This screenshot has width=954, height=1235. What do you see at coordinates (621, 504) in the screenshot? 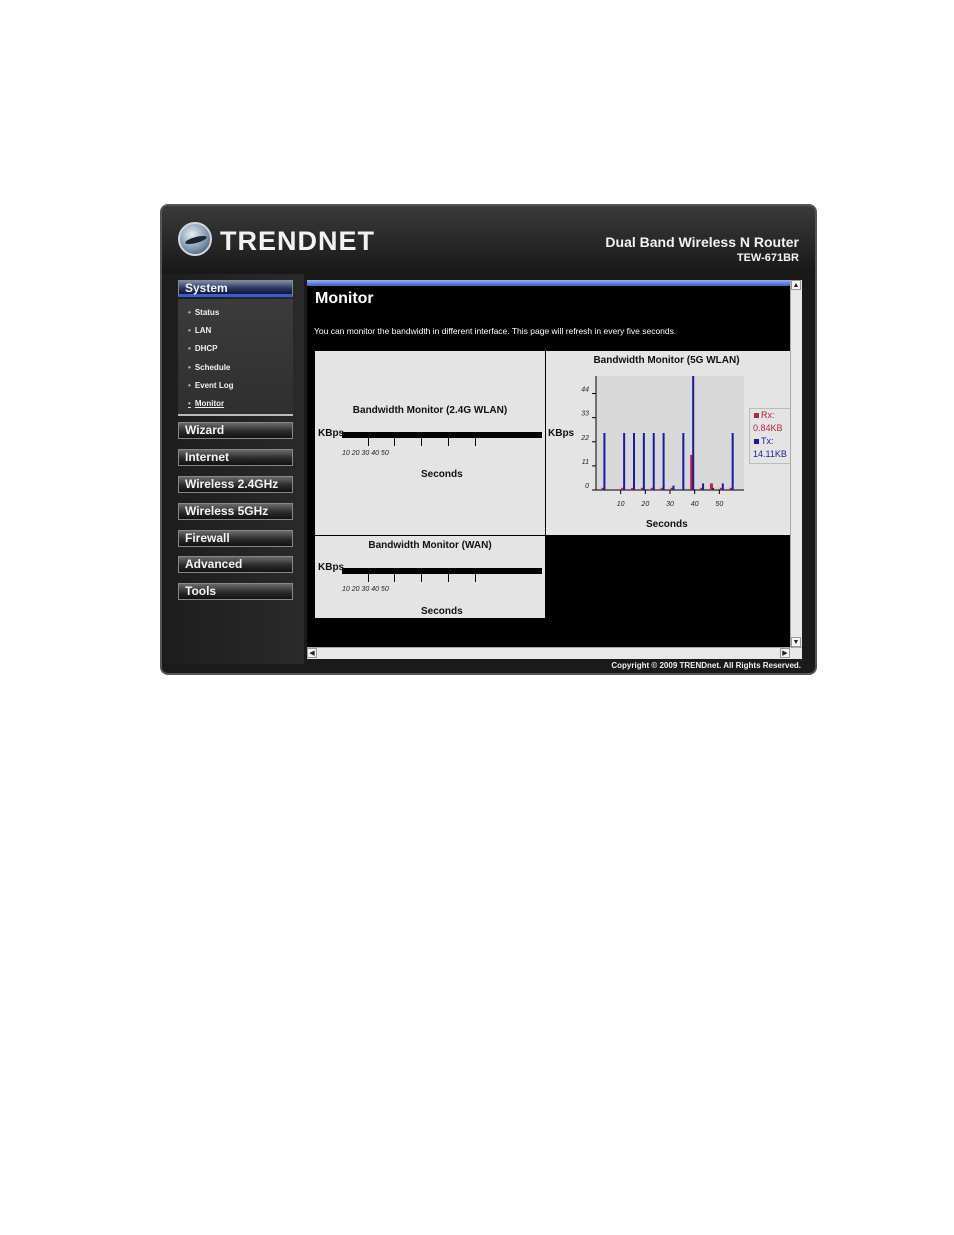
I see `x-tick-label: 10` at bounding box center [621, 504].